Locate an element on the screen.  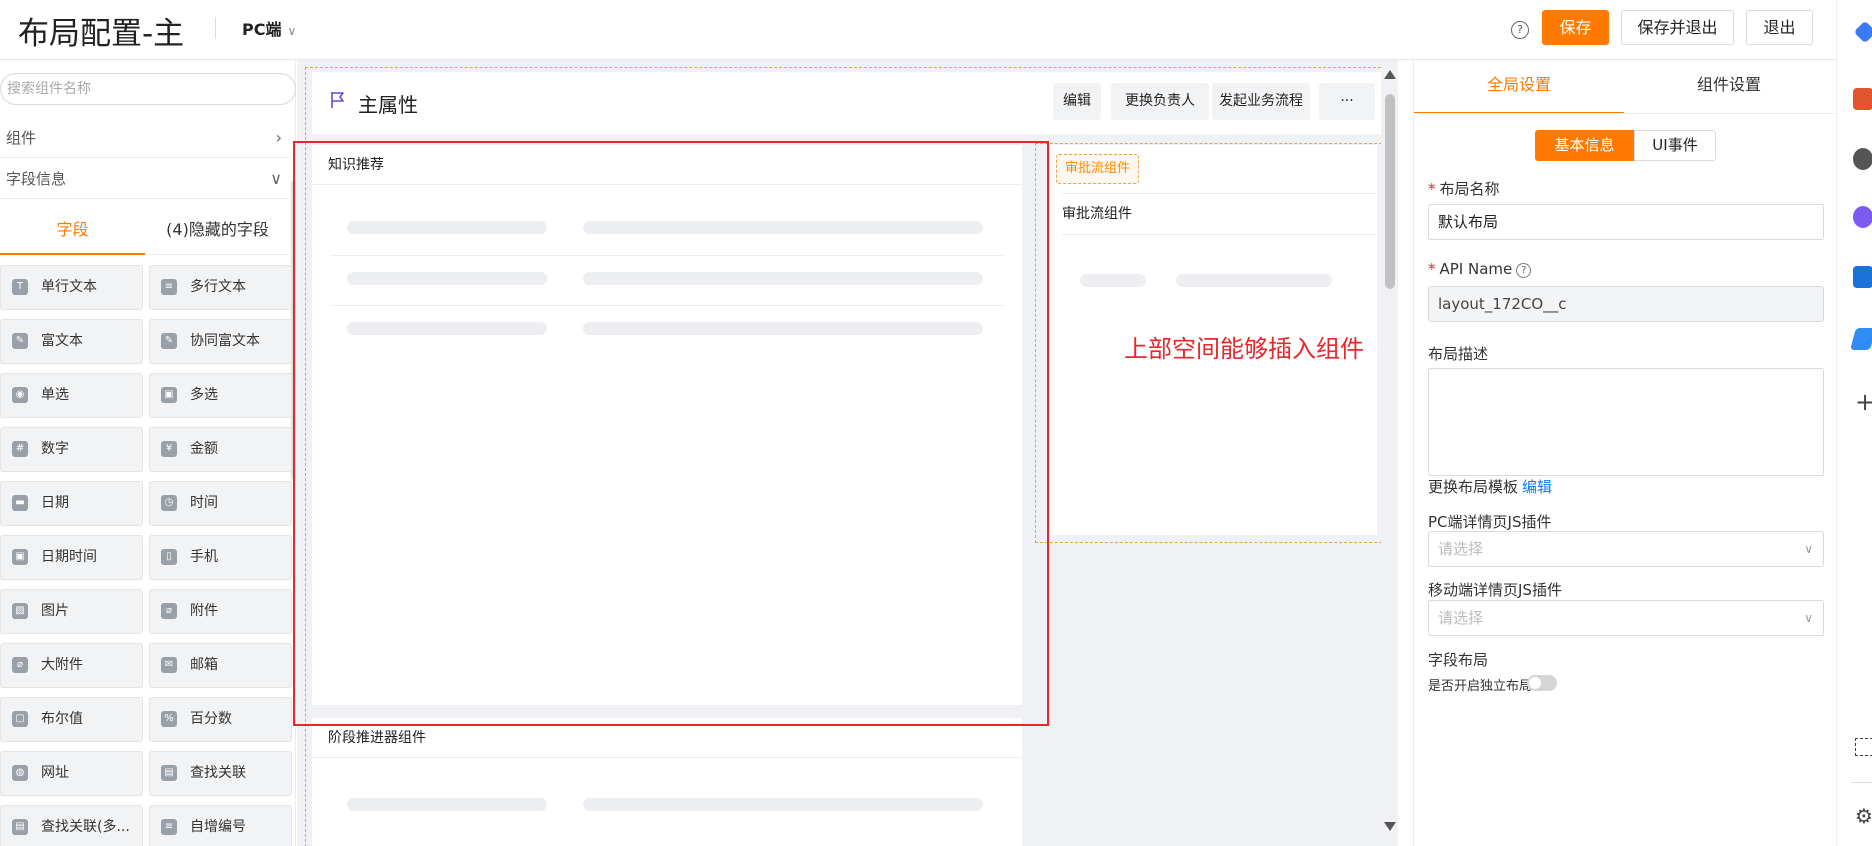
checkbox-icon: ▣ is located at coordinates (169, 395).